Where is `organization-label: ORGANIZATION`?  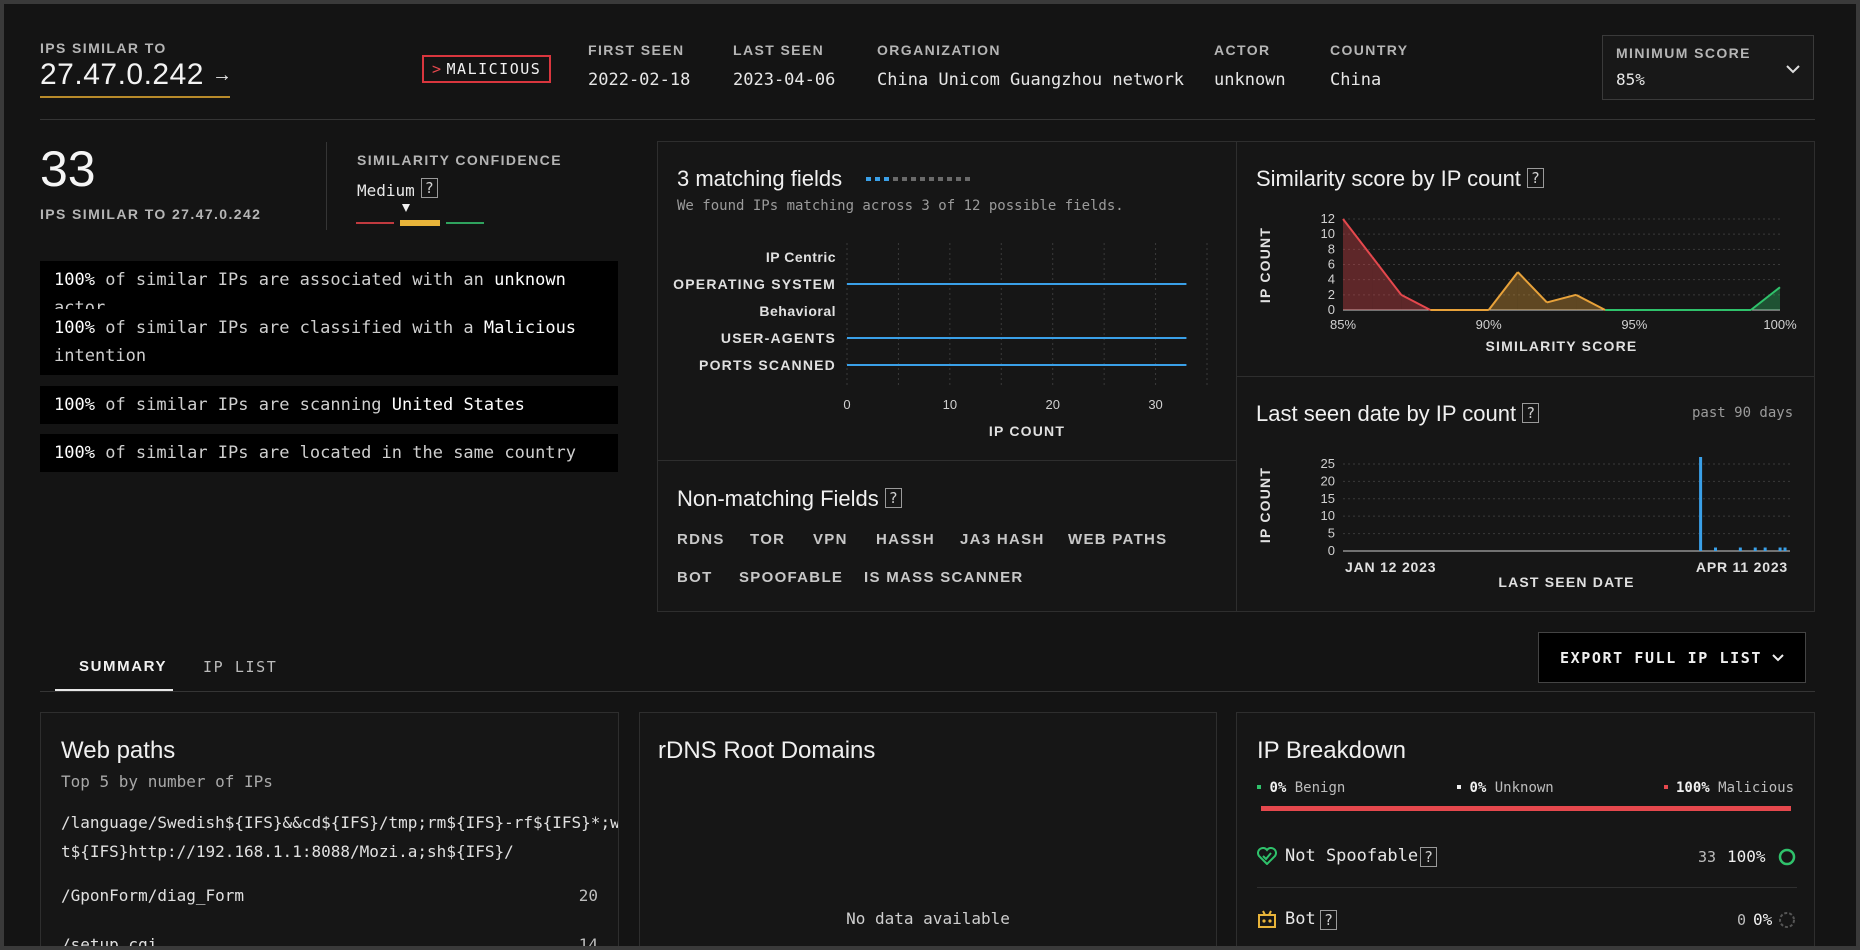
organization-label: ORGANIZATION is located at coordinates (939, 50).